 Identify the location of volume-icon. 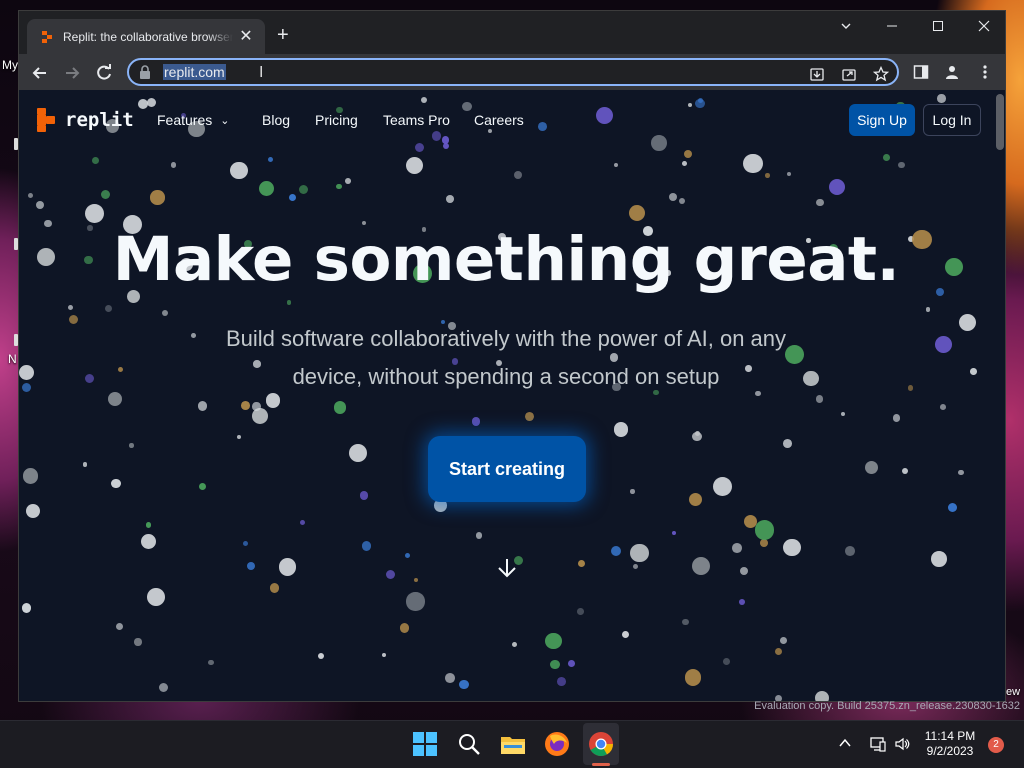
(902, 744).